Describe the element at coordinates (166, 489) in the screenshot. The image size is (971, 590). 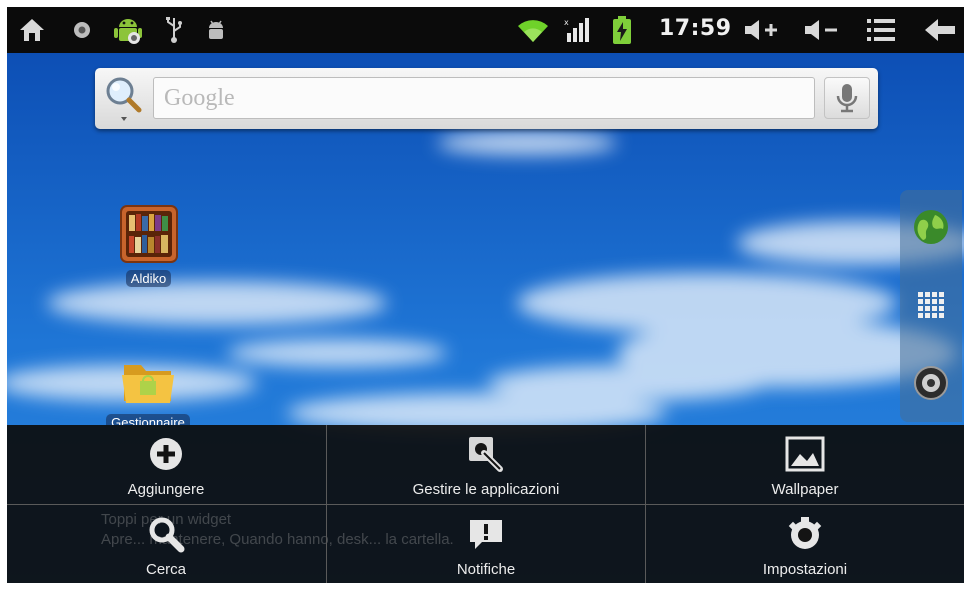
I see `menu-item-label: Aggiungere` at that location.